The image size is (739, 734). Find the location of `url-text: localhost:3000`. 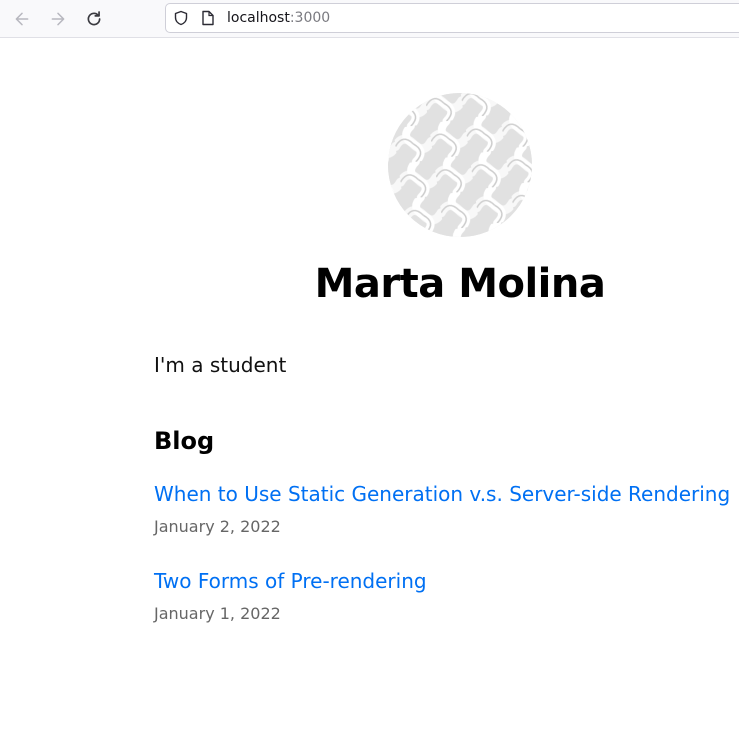

url-text: localhost:3000 is located at coordinates (278, 18).